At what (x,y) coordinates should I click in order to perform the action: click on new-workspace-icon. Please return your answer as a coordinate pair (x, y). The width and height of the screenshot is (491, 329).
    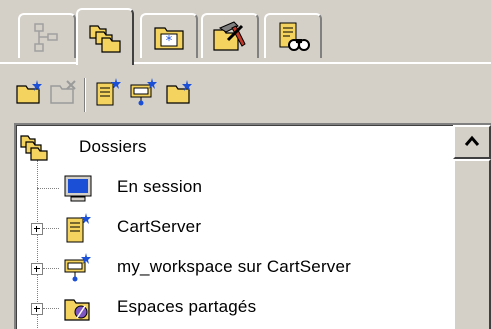
    Looking at the image, I should click on (144, 94).